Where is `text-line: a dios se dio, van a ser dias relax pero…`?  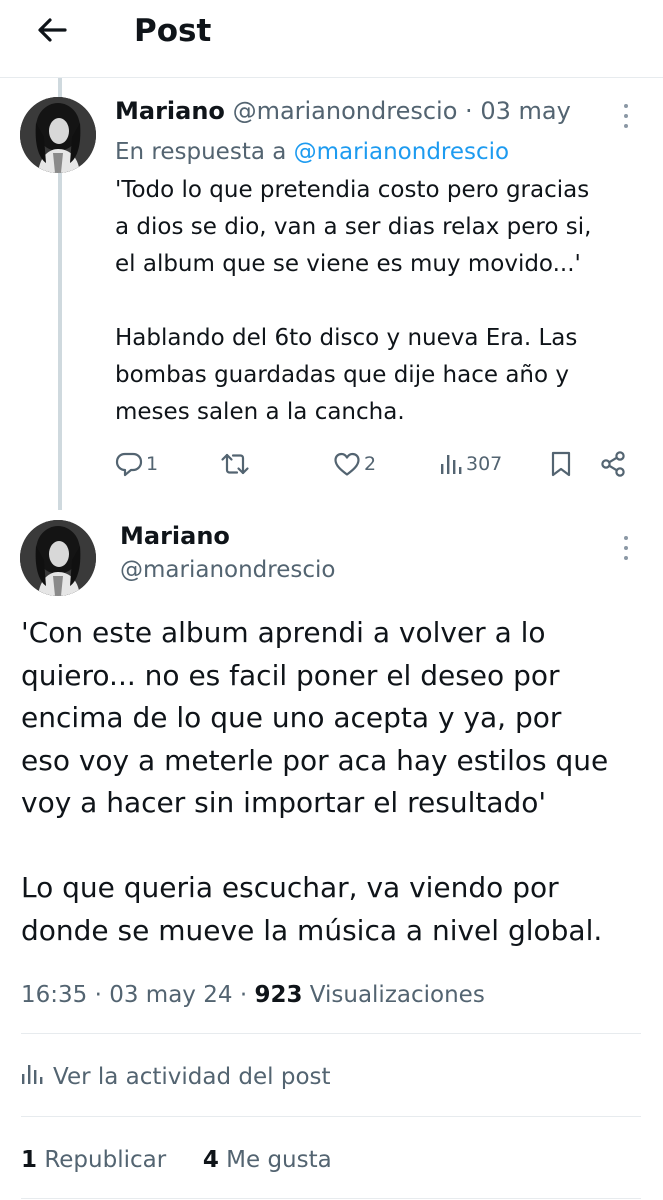 text-line: a dios se dio, van a ser dias relax pero… is located at coordinates (353, 227).